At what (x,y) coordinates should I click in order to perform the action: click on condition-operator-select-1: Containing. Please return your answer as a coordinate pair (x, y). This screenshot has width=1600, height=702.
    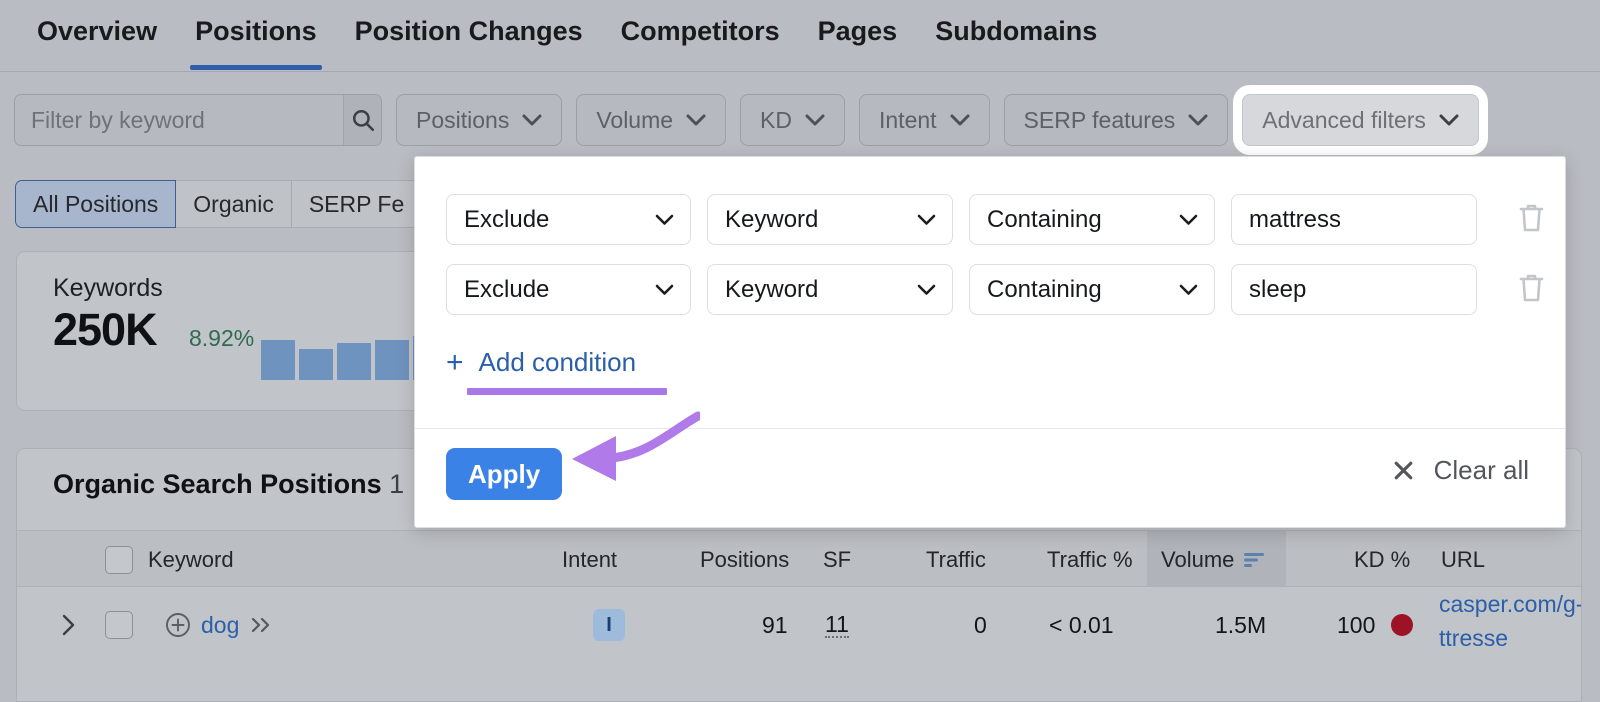
    Looking at the image, I should click on (1092, 219).